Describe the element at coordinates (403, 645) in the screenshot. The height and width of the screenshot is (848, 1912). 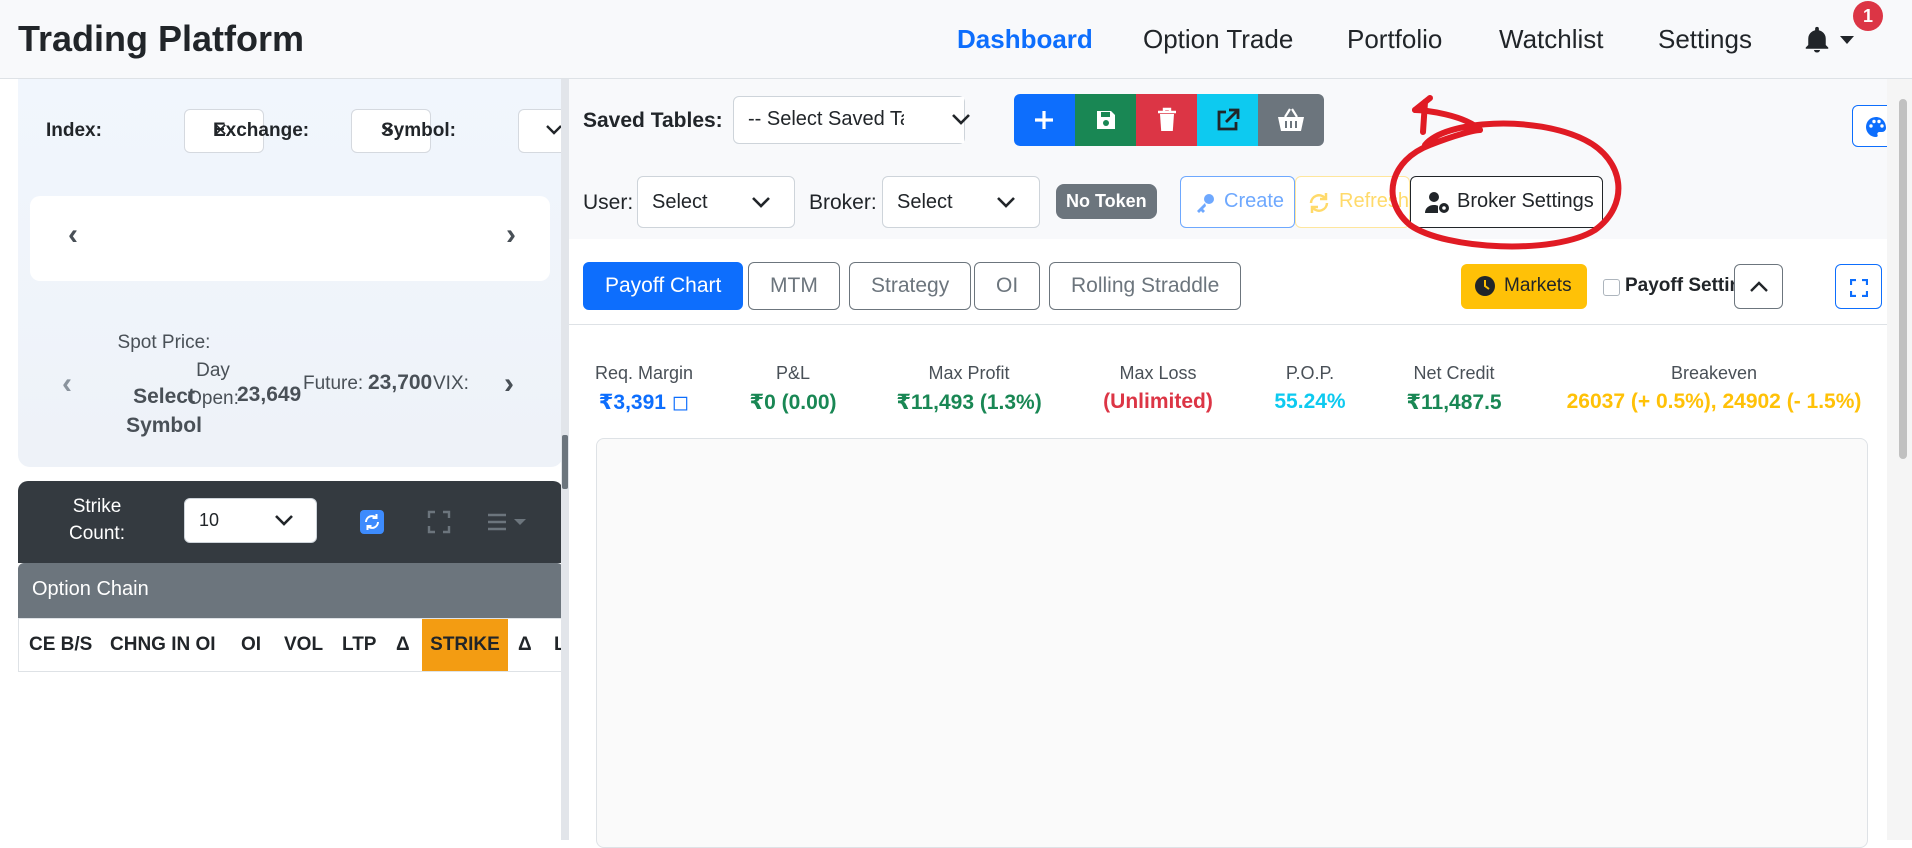
I see `col-delta-ce: Δ` at that location.